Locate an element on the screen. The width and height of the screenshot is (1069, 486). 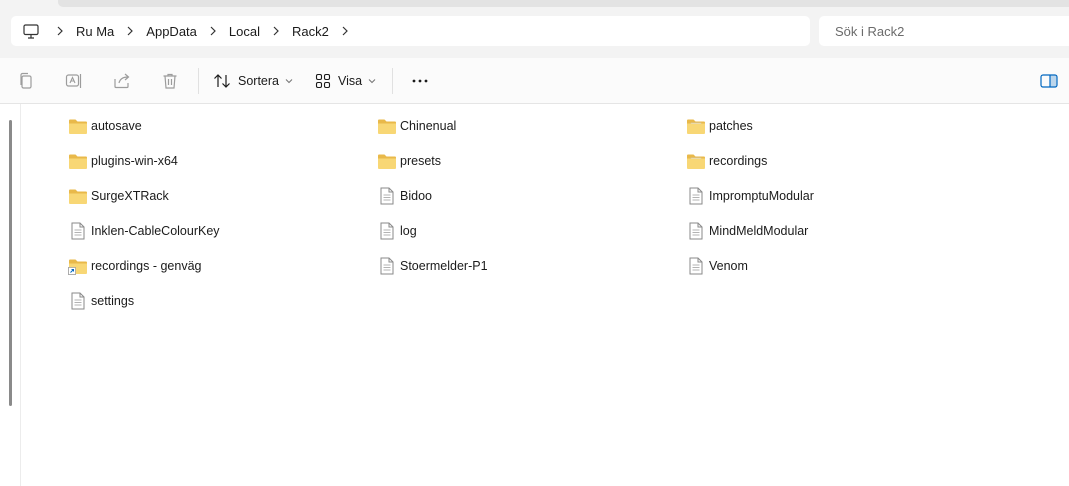
item-name: ImpromptuModular is located at coordinates (761, 196).